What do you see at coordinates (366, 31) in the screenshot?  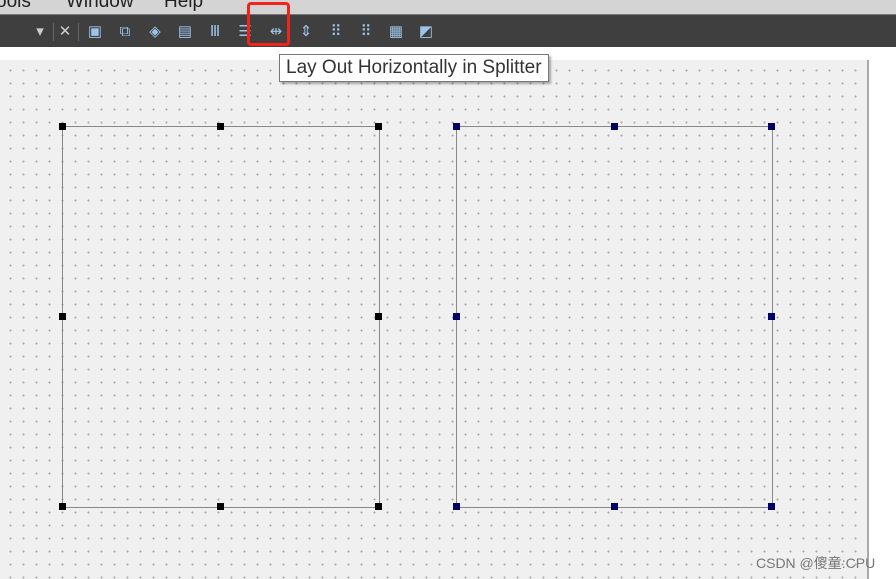 I see `lay-out-grid-icon: ⠿` at bounding box center [366, 31].